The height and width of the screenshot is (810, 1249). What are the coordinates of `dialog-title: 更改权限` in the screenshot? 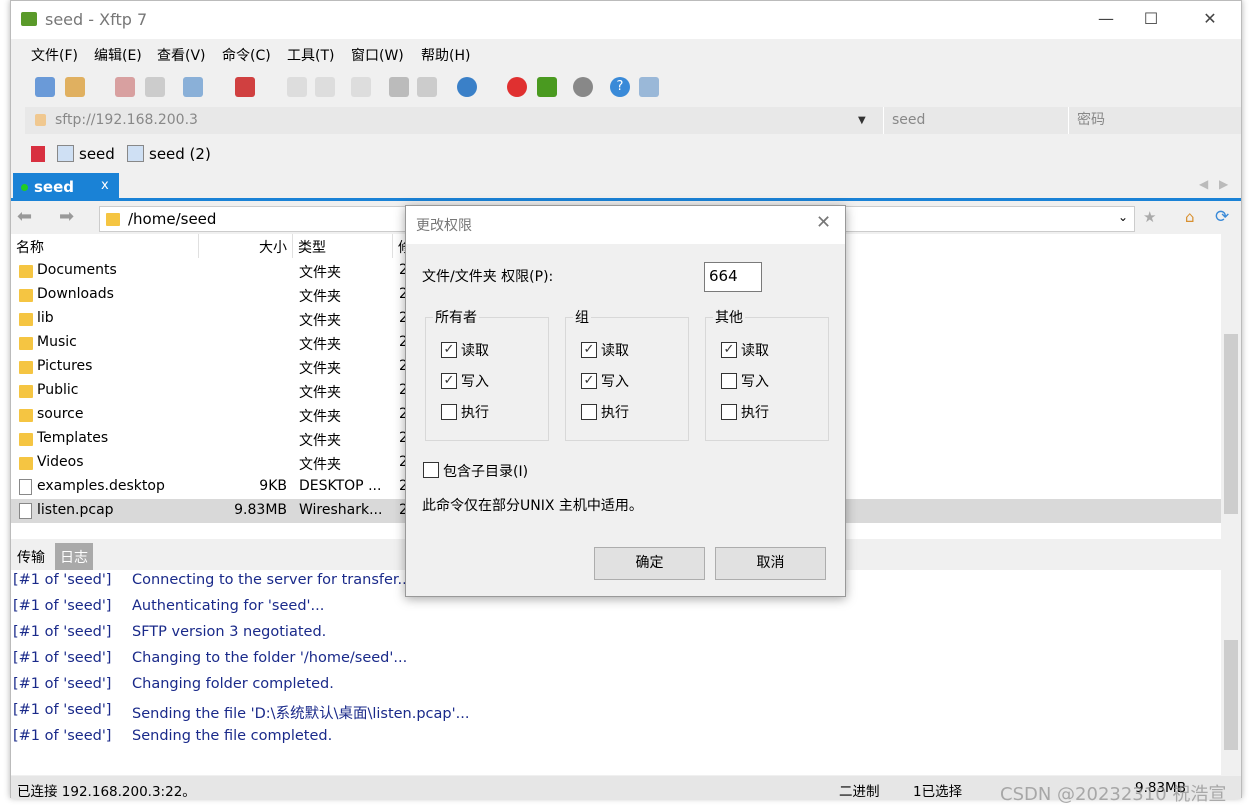 It's located at (444, 226).